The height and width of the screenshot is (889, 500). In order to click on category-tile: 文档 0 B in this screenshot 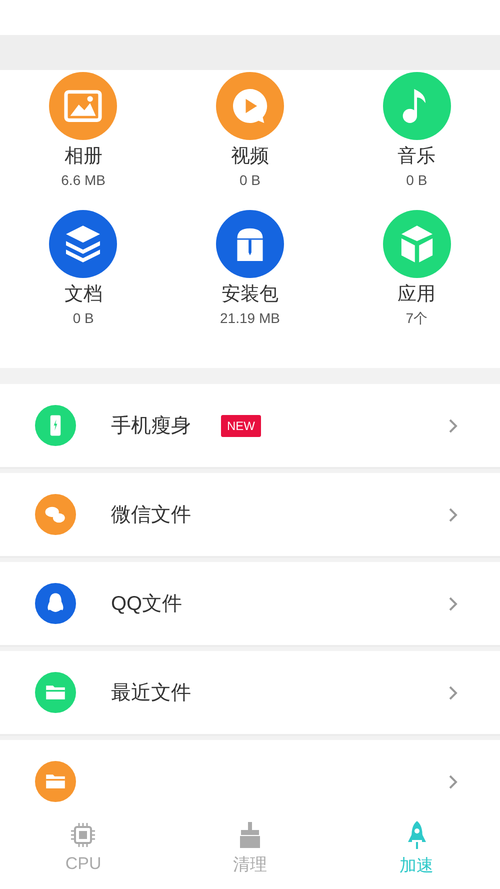, I will do `click(83, 269)`.